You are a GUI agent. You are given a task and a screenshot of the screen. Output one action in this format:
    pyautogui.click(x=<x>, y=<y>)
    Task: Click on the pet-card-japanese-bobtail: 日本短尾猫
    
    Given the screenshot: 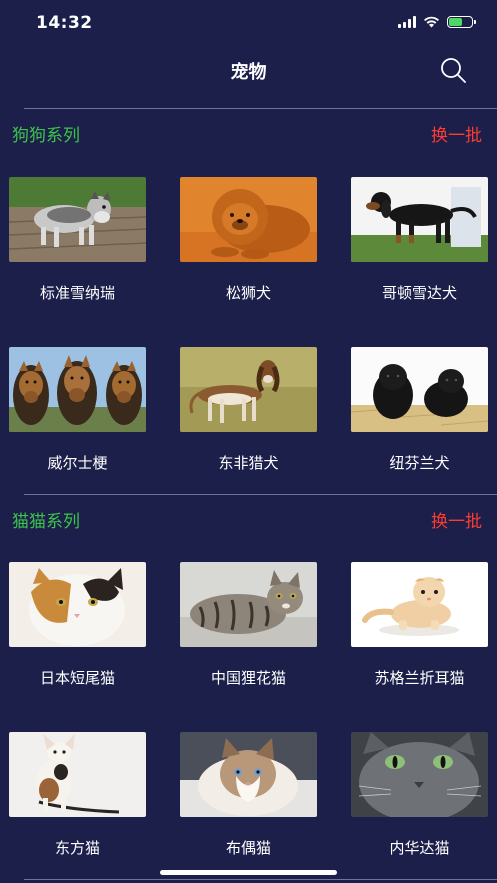 What is the action you would take?
    pyautogui.click(x=77, y=625)
    